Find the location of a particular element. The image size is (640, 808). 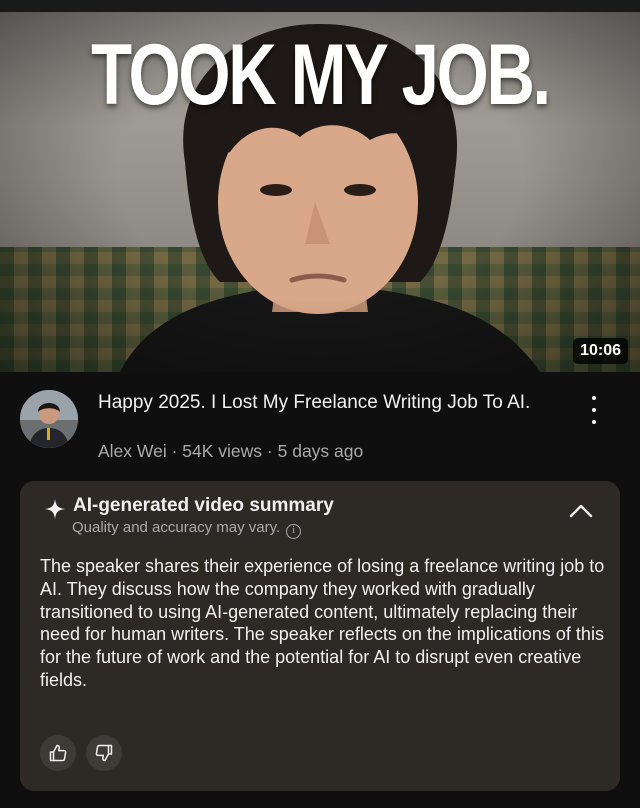

thumbnail-overlay-text: TOOK MY JOB. is located at coordinates (321, 75).